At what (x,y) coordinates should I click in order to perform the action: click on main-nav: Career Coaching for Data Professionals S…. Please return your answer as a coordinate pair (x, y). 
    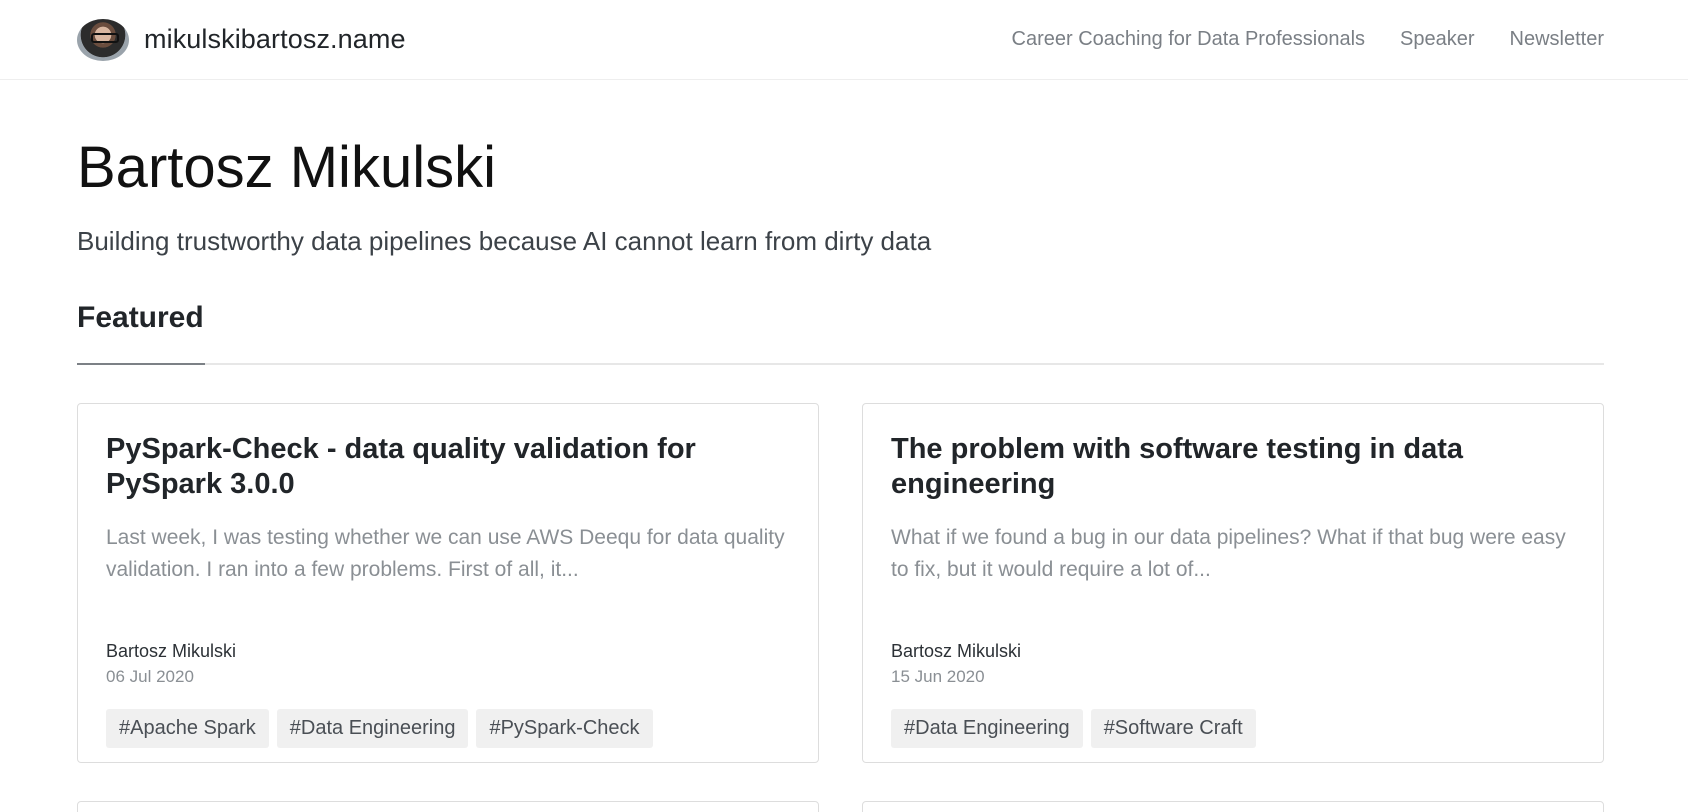
    Looking at the image, I should click on (1308, 39).